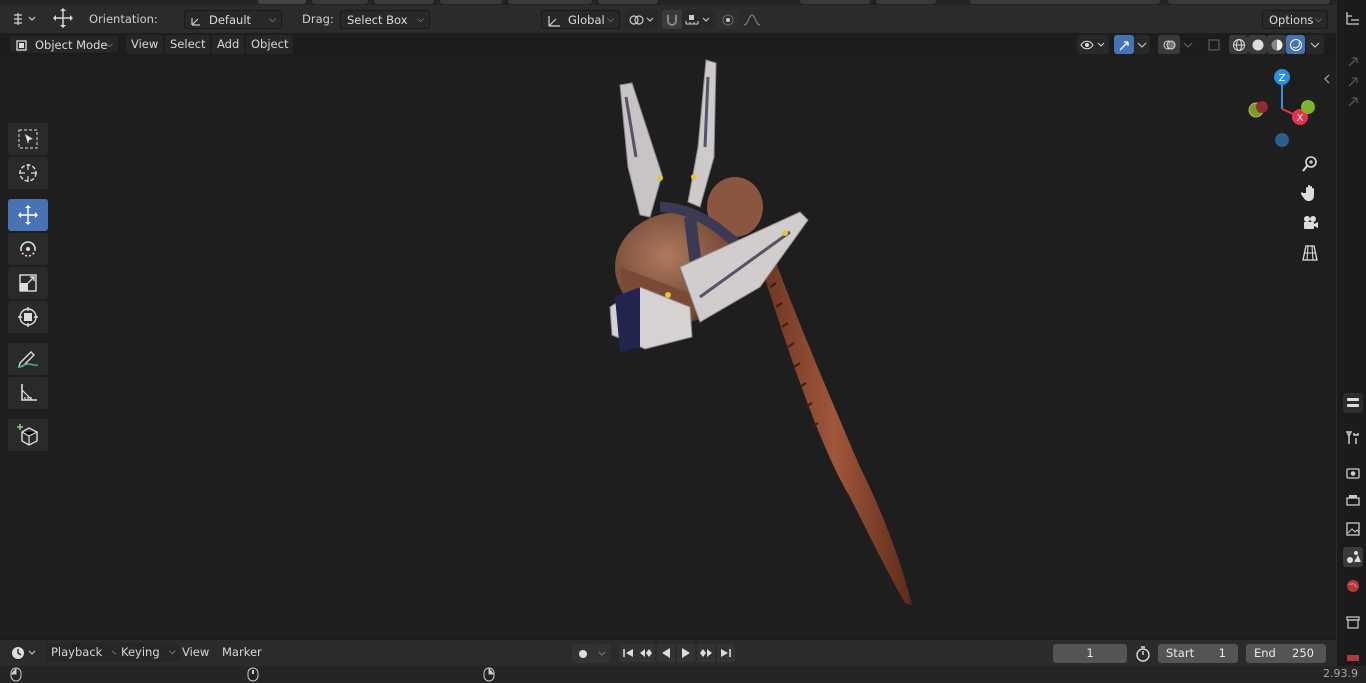 The width and height of the screenshot is (1366, 683). Describe the element at coordinates (706, 653) in the screenshot. I see `jump-keyframe-forward-button` at that location.